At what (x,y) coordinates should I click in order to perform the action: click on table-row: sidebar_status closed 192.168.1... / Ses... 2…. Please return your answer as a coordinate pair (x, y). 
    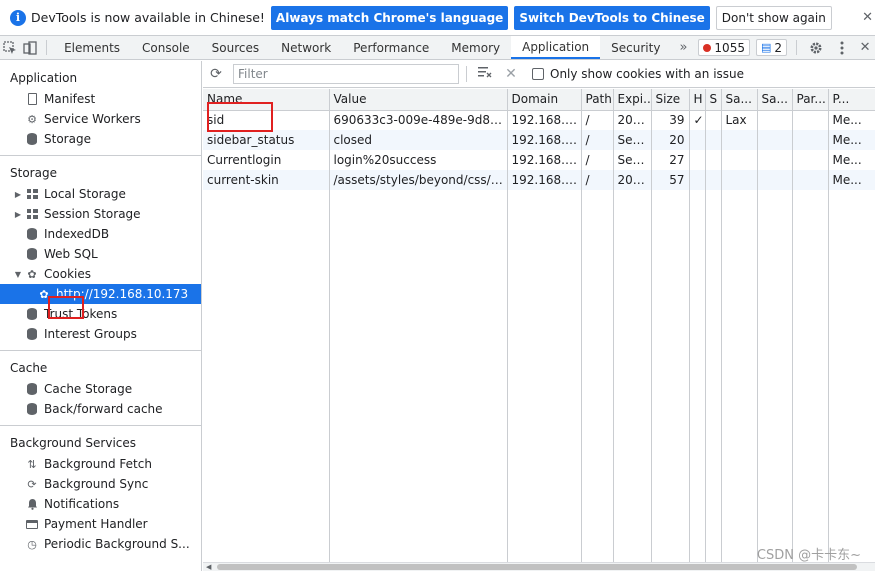
    Looking at the image, I should click on (539, 140).